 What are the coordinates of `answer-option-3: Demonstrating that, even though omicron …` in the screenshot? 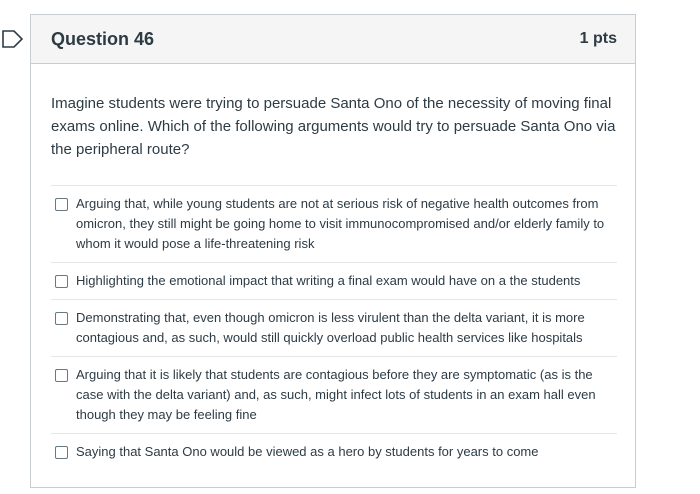 It's located at (334, 327).